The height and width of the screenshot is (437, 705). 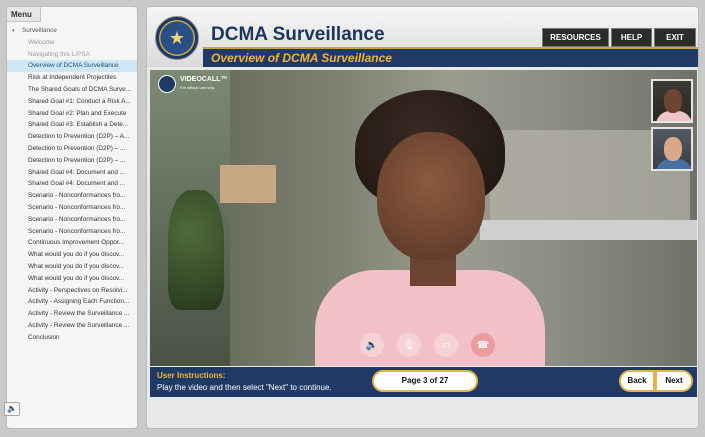 What do you see at coordinates (204, 79) in the screenshot?
I see `videocall-logo-name: VIDEOCALL™` at bounding box center [204, 79].